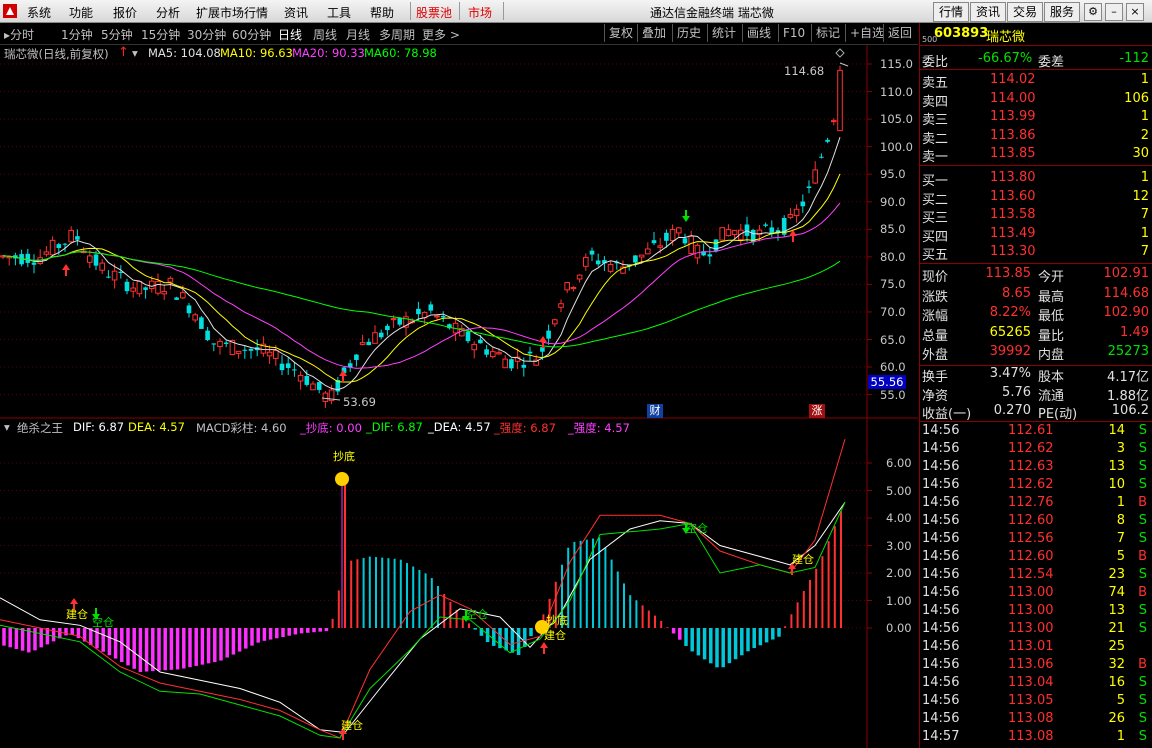 The width and height of the screenshot is (1152, 748). Describe the element at coordinates (206, 34) in the screenshot. I see `tab-period-30min: 30分钟` at that location.